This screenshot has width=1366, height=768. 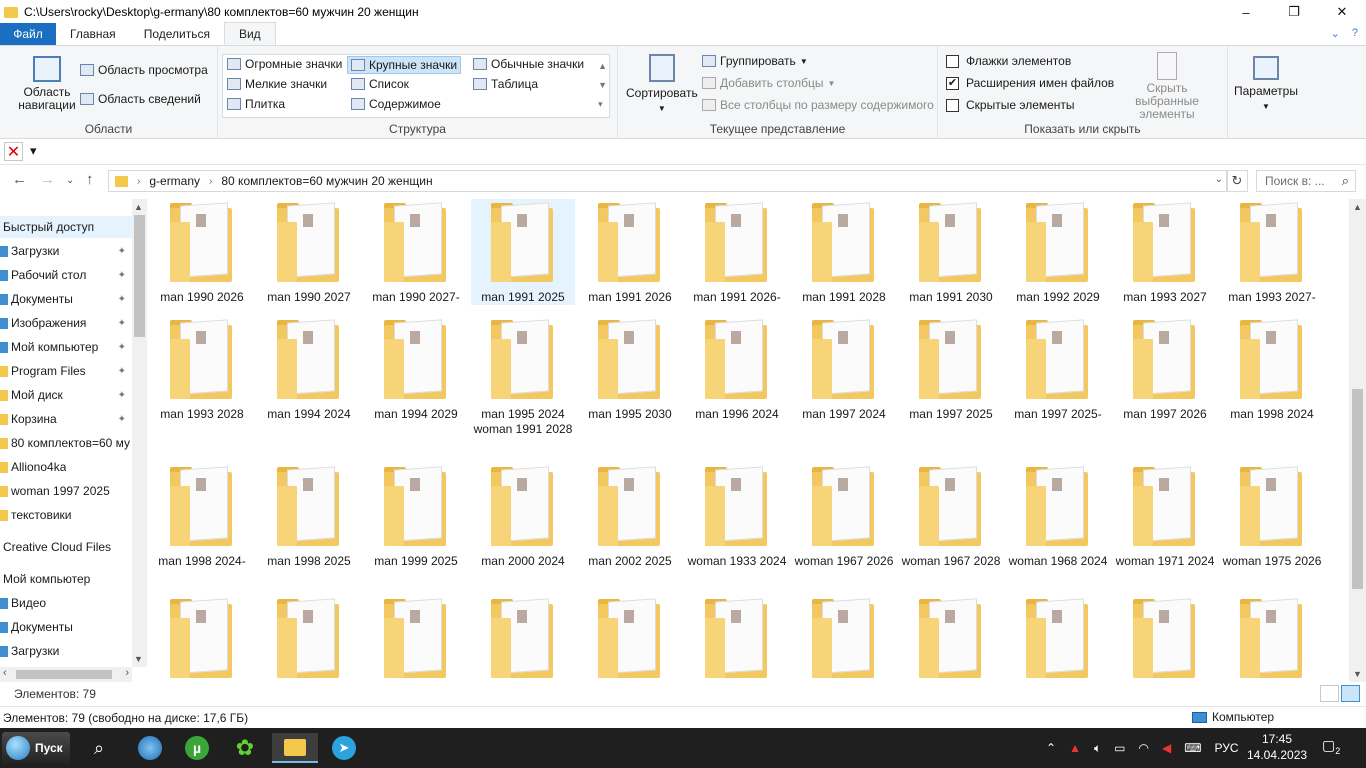 What do you see at coordinates (380, 84) in the screenshot?
I see `layout-list: Список` at bounding box center [380, 84].